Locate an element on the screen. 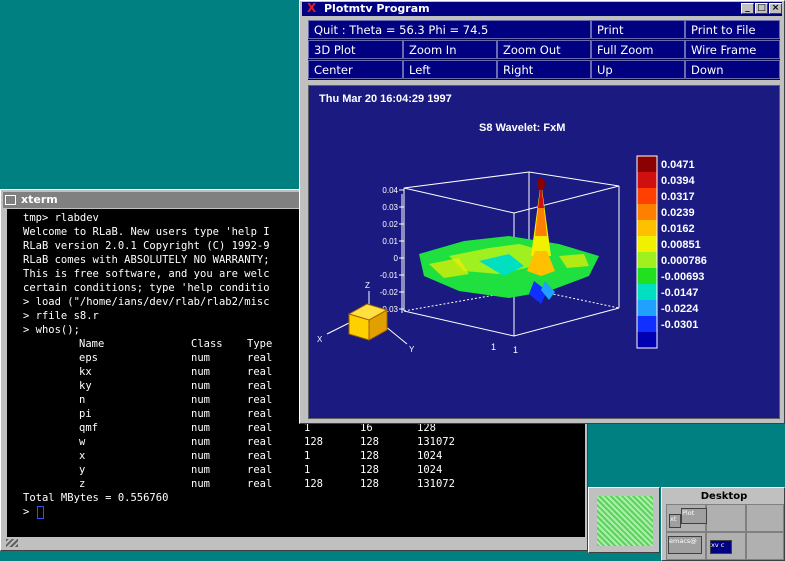 This screenshot has height=561, width=785. colorbar-label: 0.0317 is located at coordinates (678, 197).